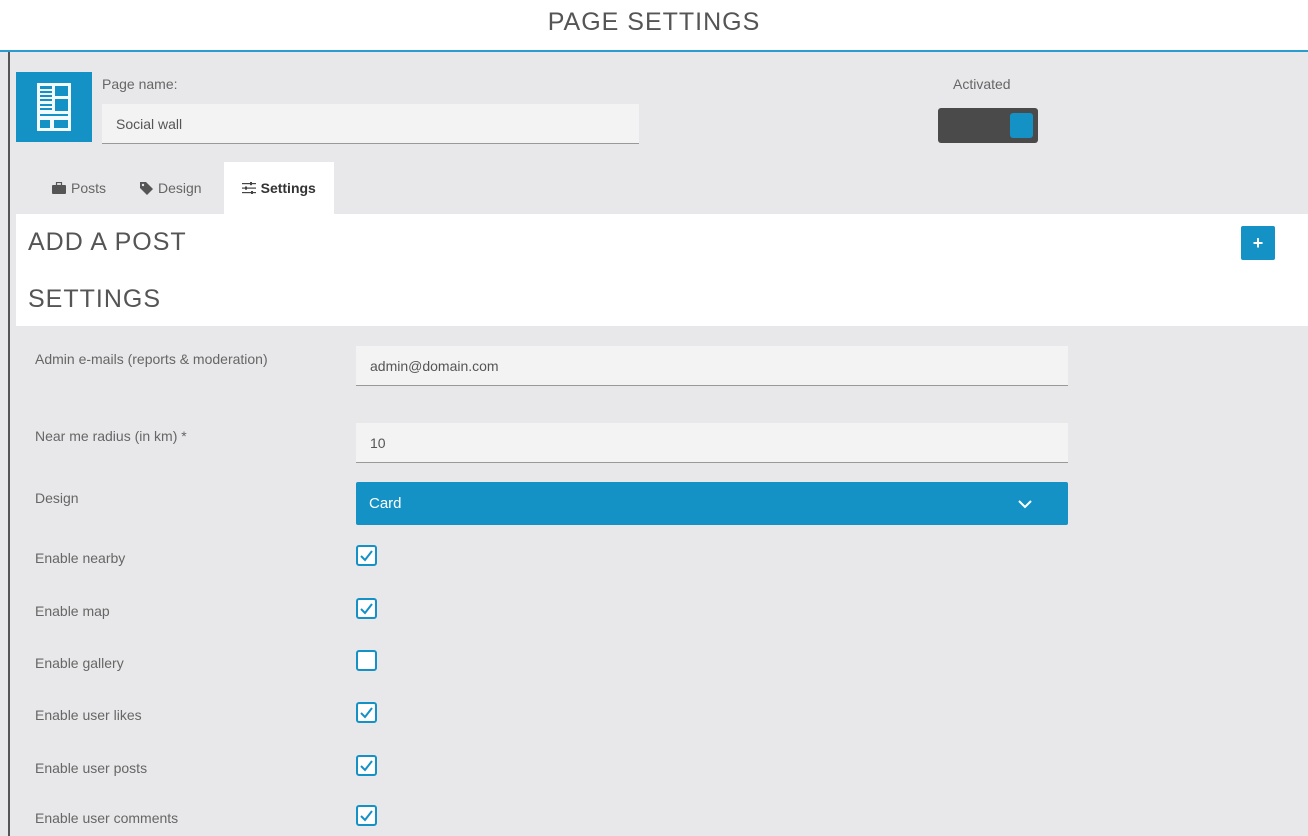 The width and height of the screenshot is (1308, 836). I want to click on radius-label: Near me radius (in km) *, so click(111, 436).